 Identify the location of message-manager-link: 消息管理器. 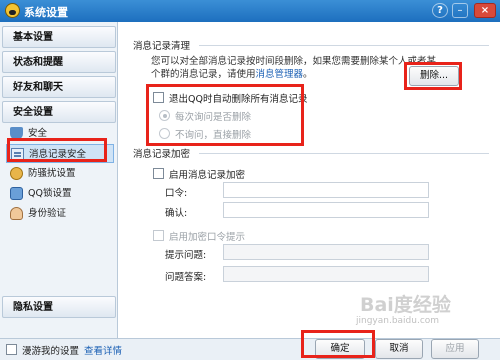
(280, 74).